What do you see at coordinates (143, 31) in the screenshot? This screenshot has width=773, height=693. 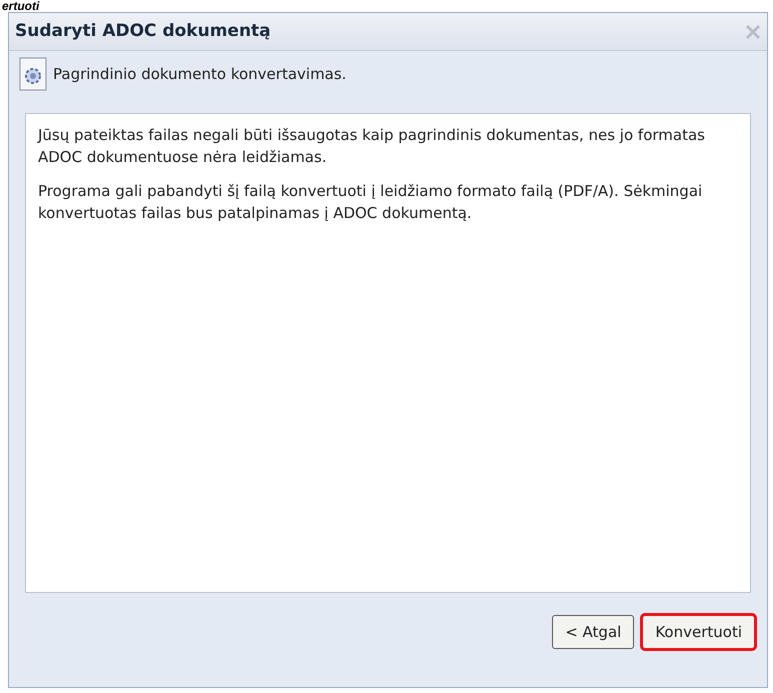 I see `window-title: Sudaryti ADOC dokumentą` at bounding box center [143, 31].